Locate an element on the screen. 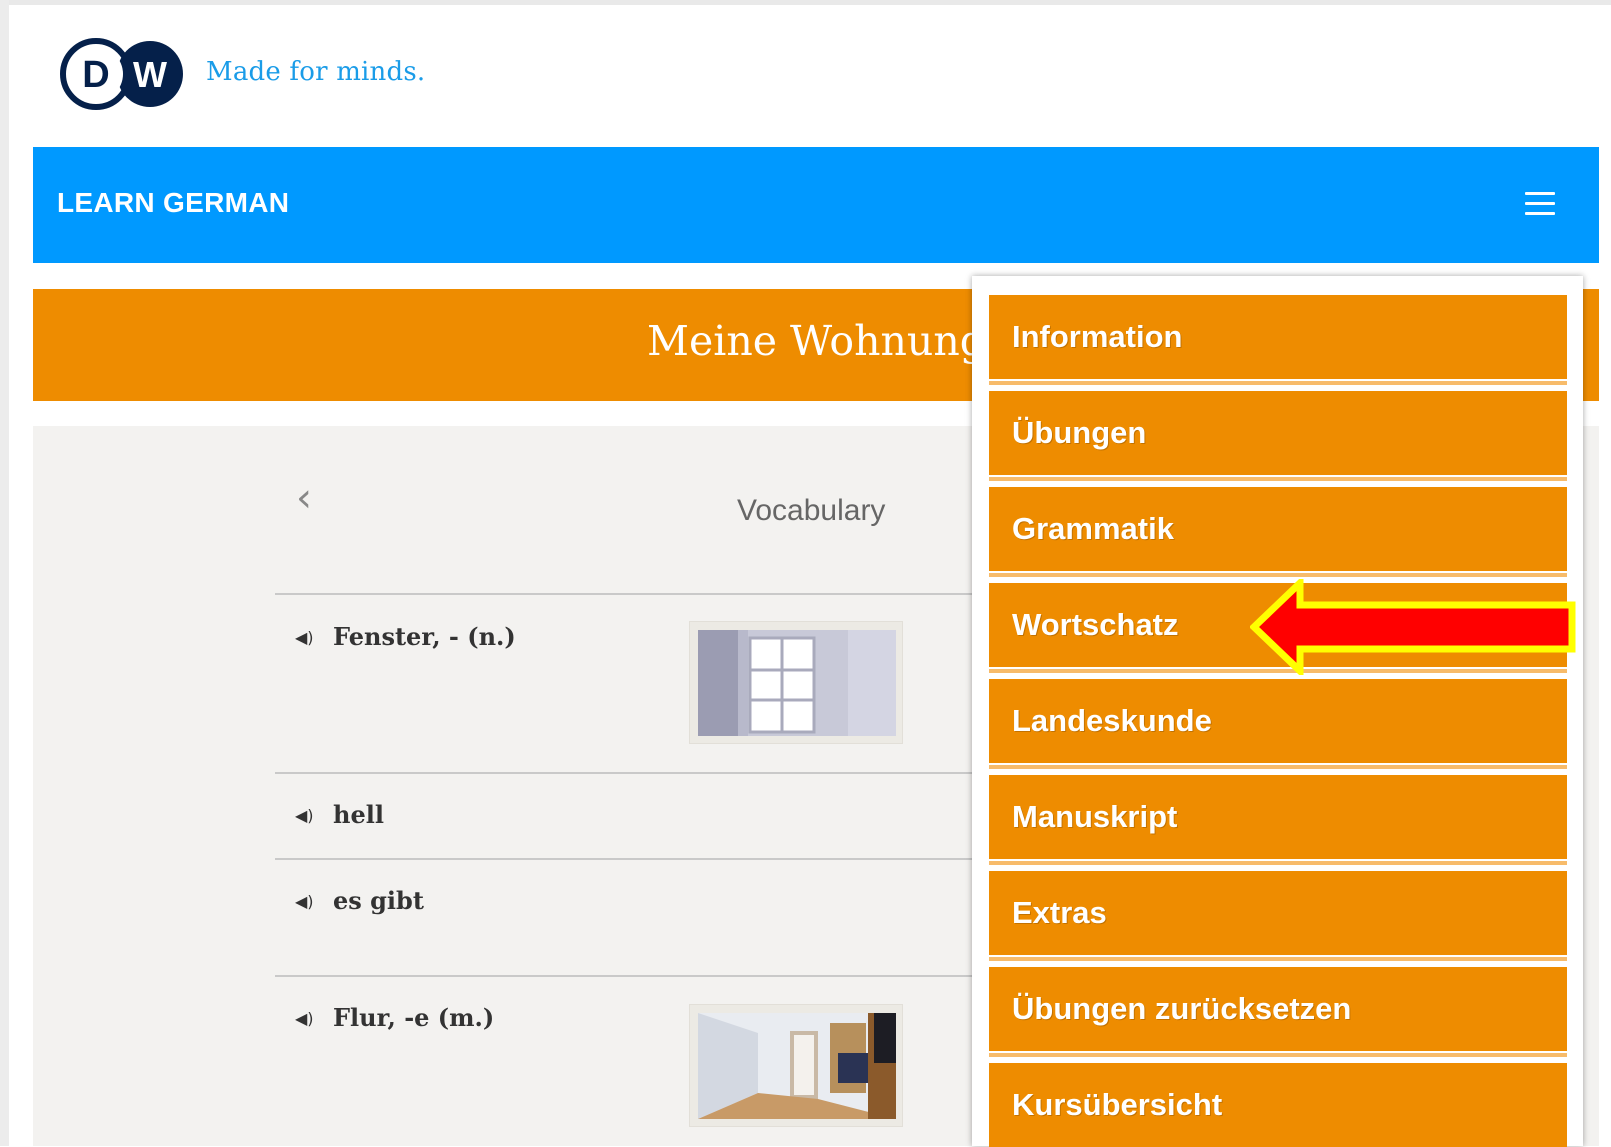 Image resolution: width=1611 pixels, height=1147 pixels. left-border is located at coordinates (4, 573).